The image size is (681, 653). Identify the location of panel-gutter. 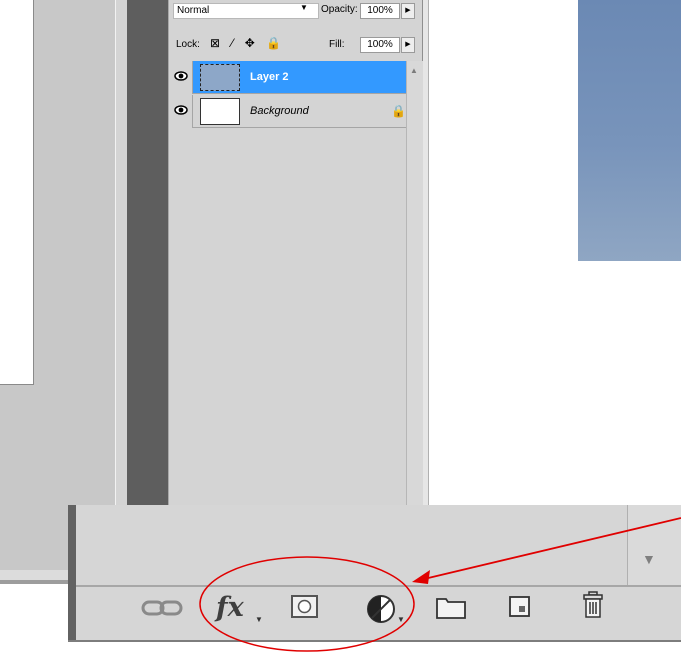
(121, 252).